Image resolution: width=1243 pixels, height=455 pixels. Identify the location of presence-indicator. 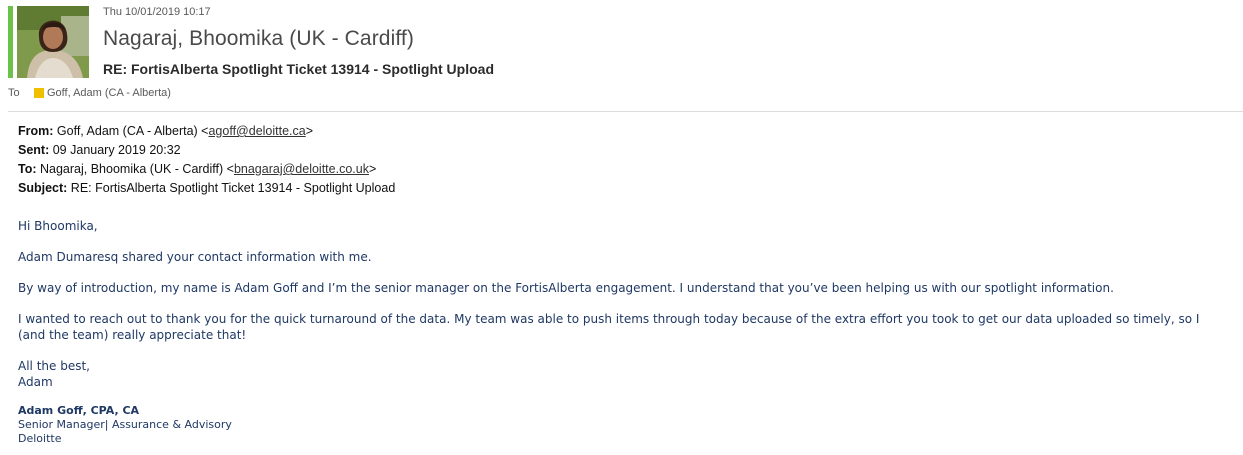
(10, 42).